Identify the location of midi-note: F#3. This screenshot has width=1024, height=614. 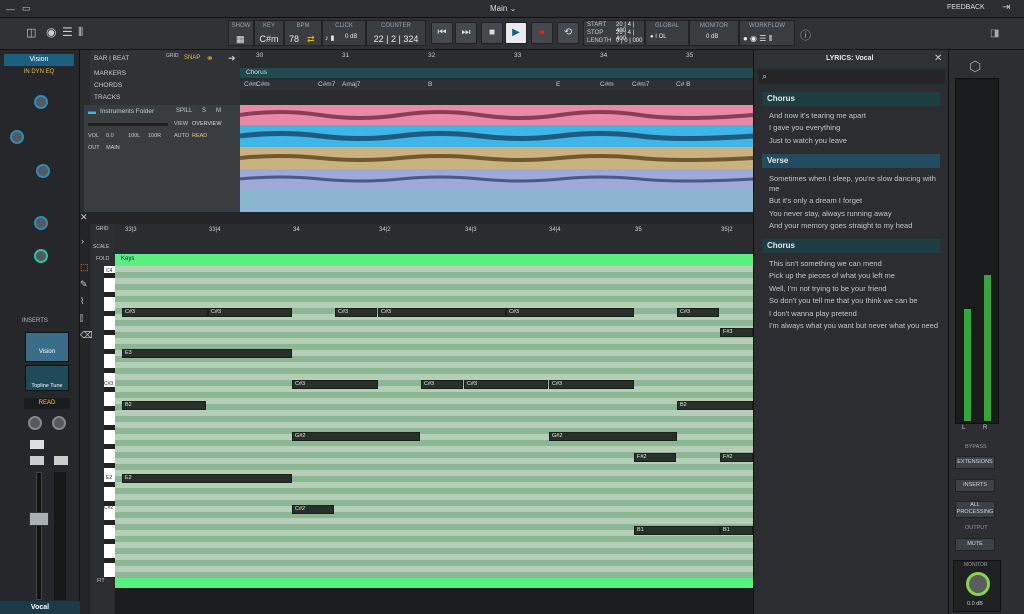
(736, 332).